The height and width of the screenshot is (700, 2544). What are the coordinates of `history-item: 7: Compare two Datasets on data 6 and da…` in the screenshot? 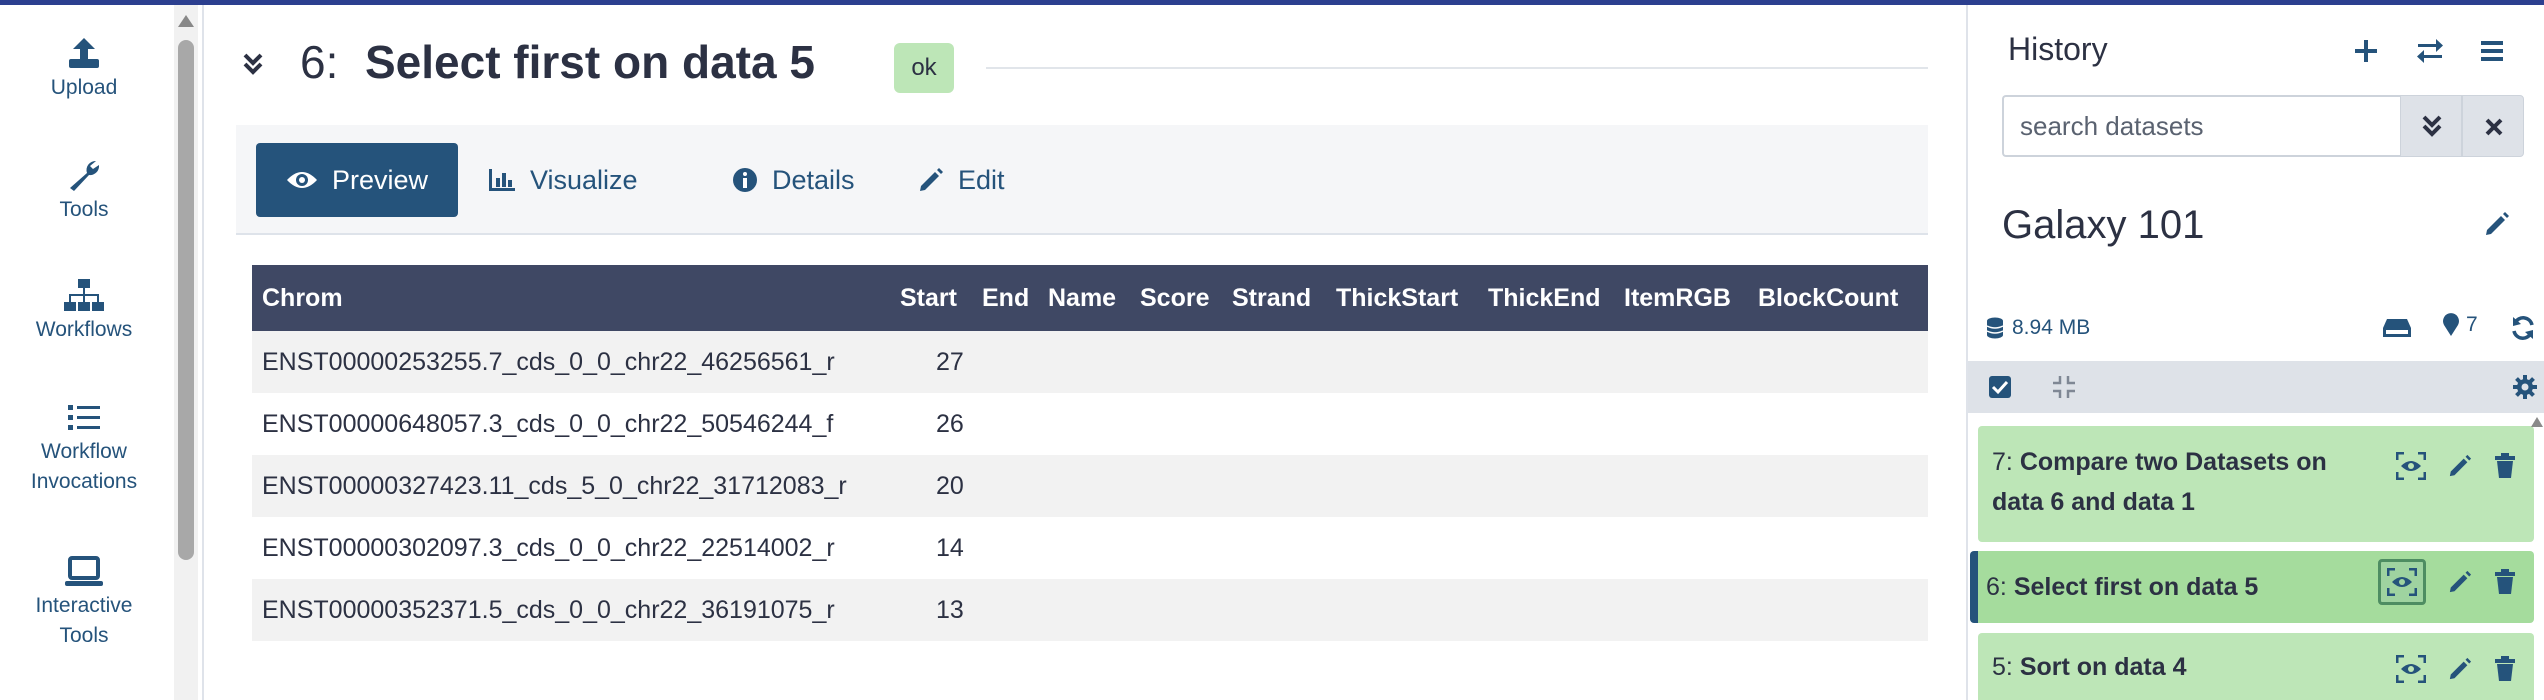 It's located at (2256, 484).